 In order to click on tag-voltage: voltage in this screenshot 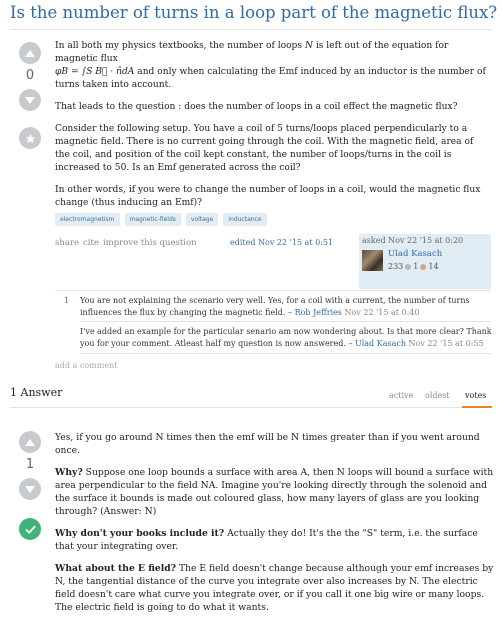, I will do `click(202, 219)`.